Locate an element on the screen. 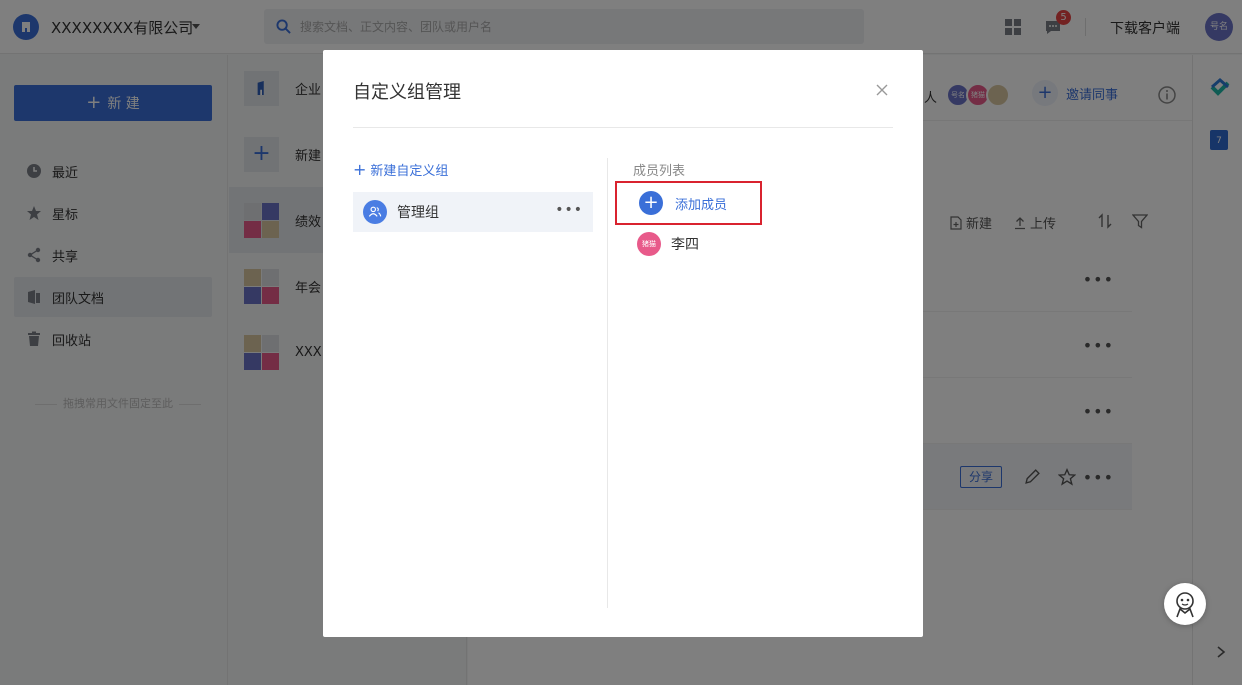 This screenshot has height=685, width=1242. new-custom-group-button: + 新建自定义组 is located at coordinates (400, 169).